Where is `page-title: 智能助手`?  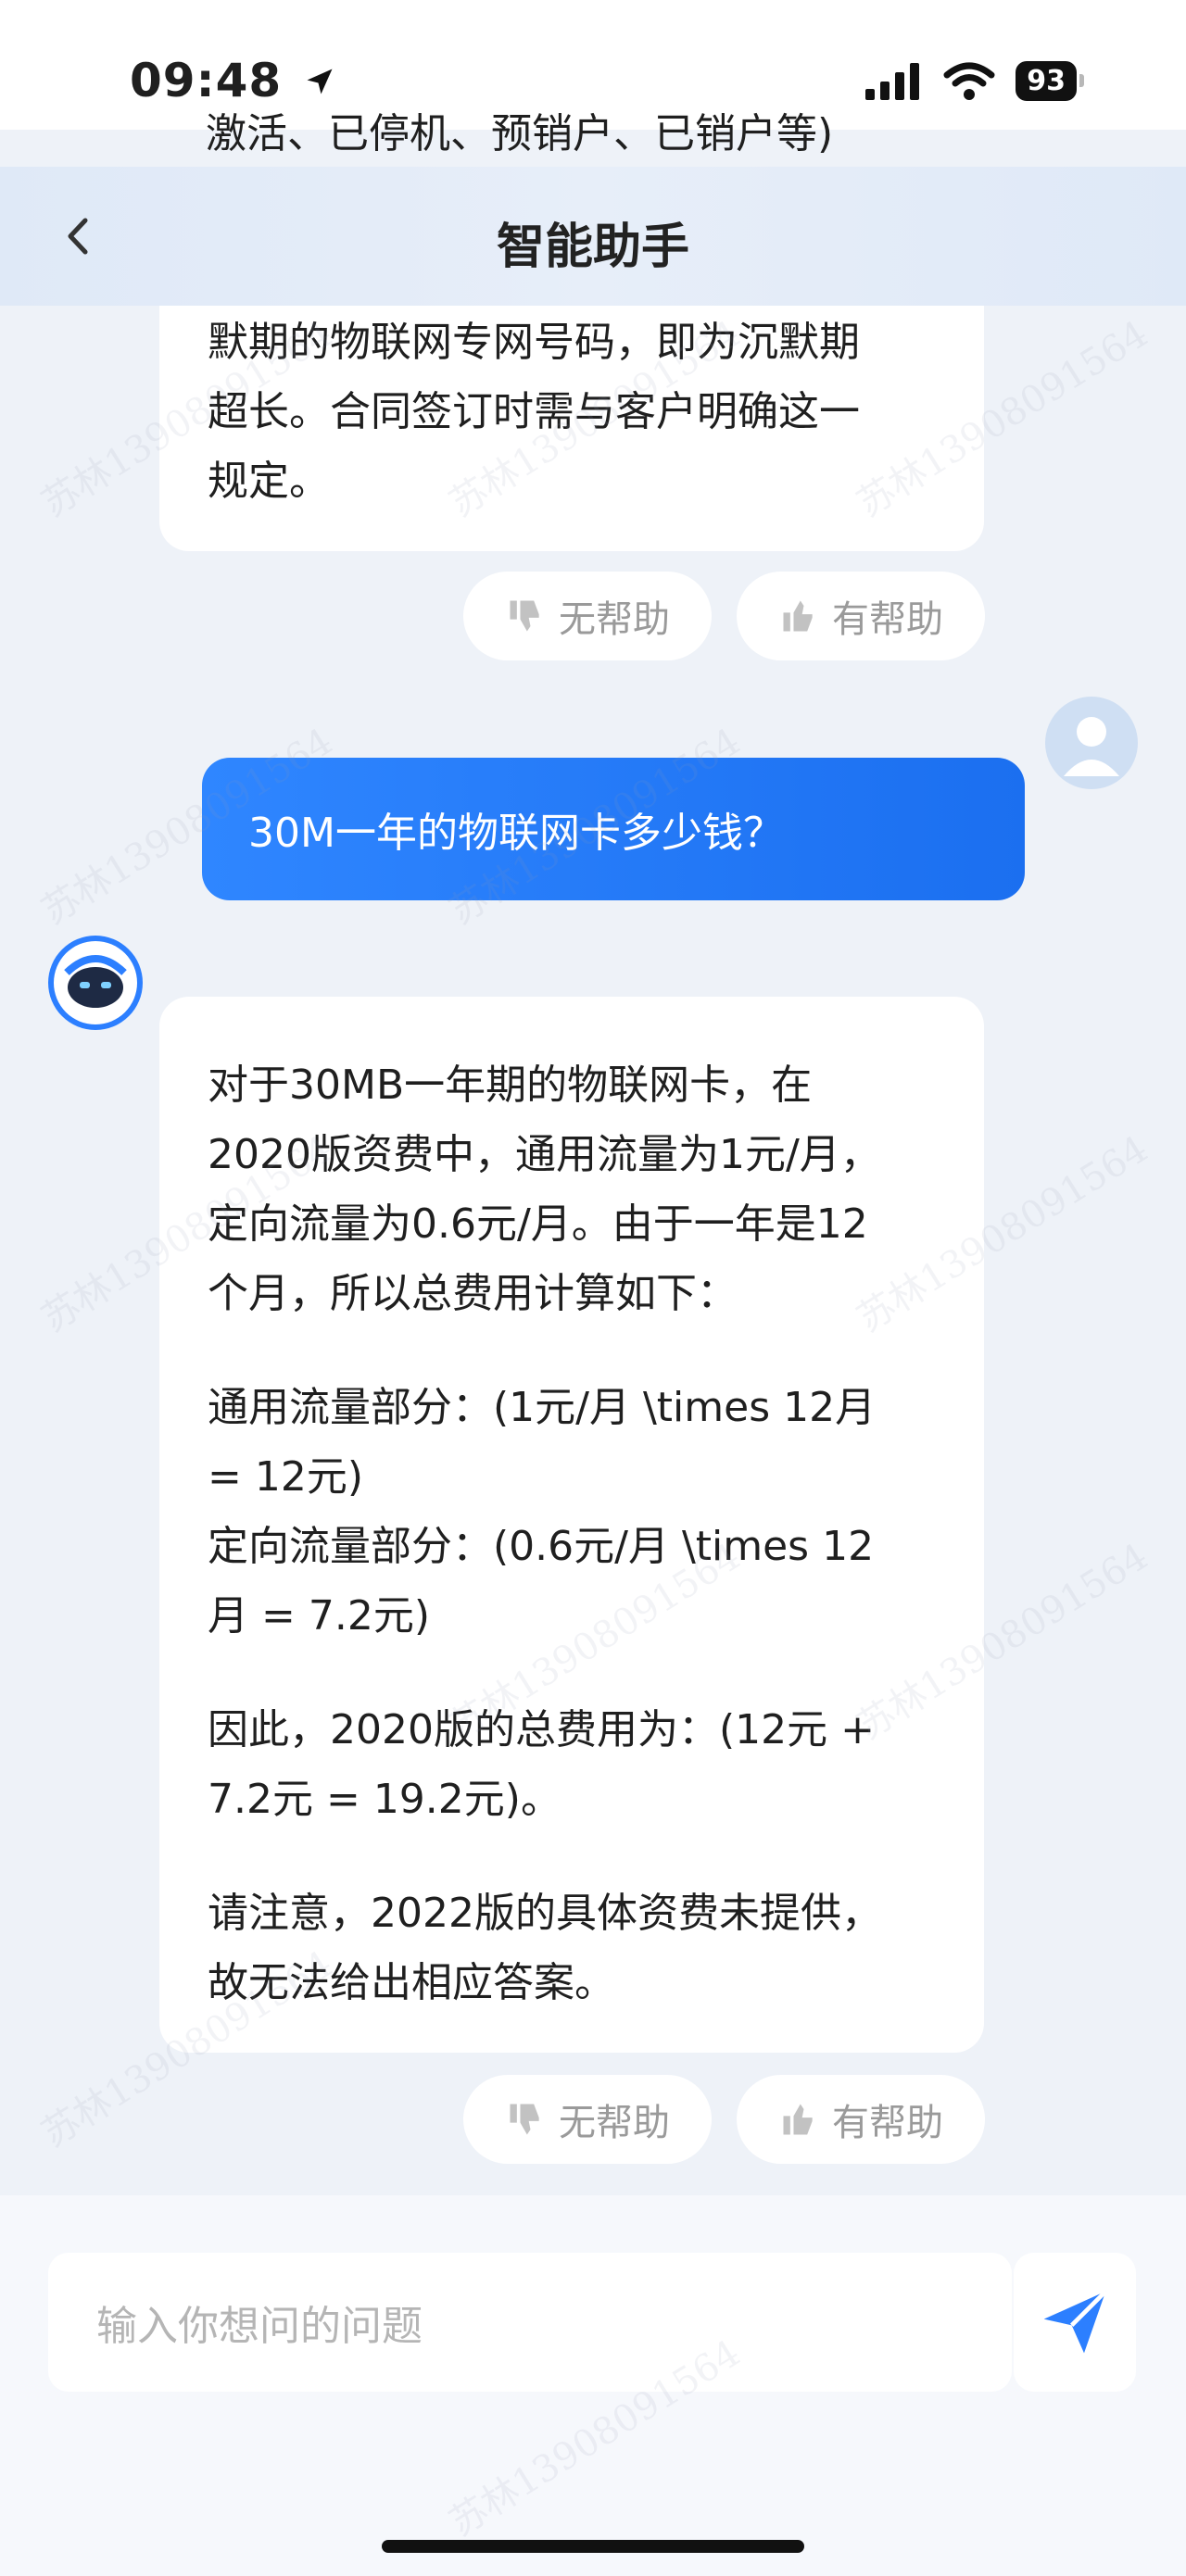 page-title: 智能助手 is located at coordinates (592, 247).